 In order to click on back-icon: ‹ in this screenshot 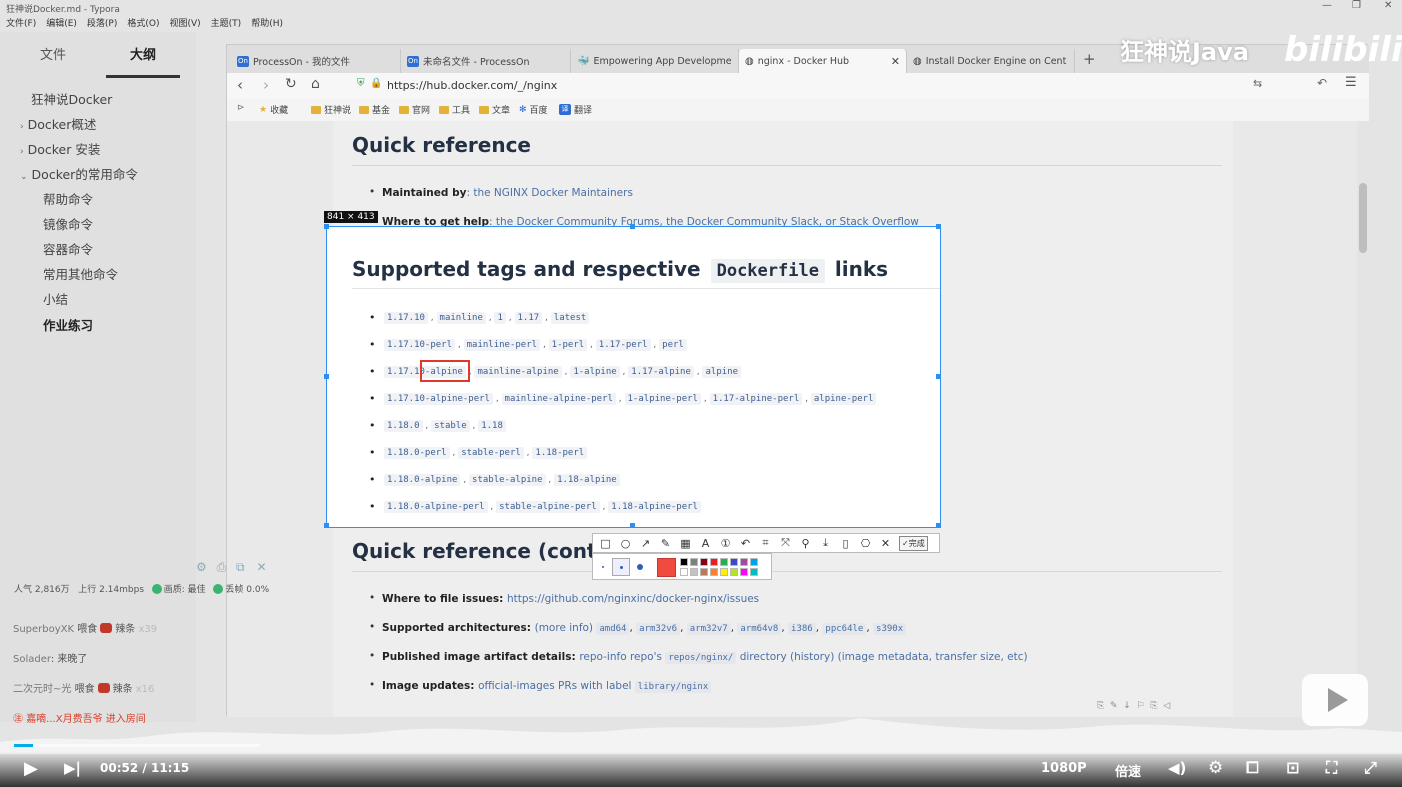, I will do `click(240, 85)`.